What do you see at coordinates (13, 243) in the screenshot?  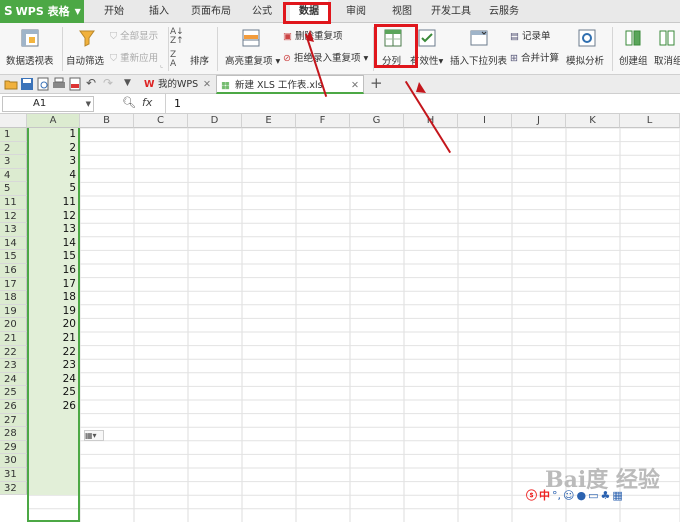 I see `row-header: 14` at bounding box center [13, 243].